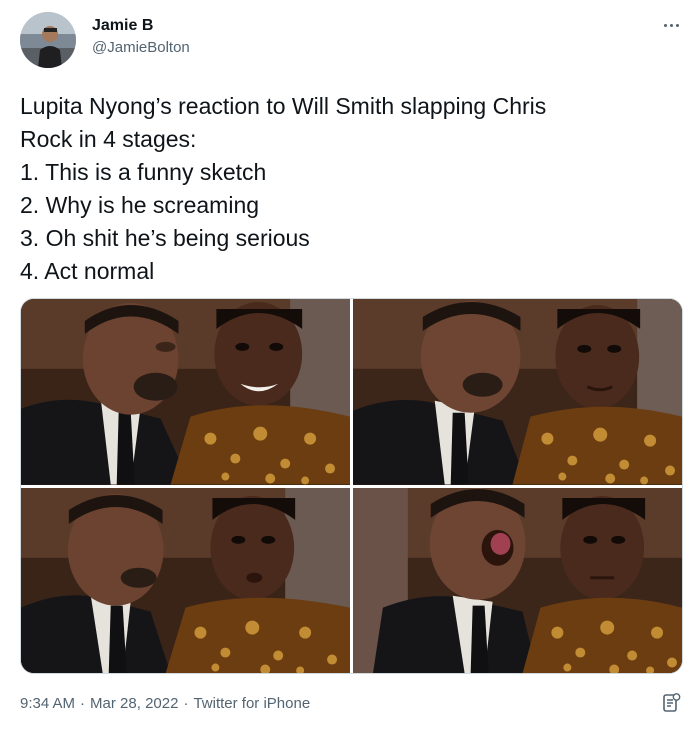 The image size is (700, 731). What do you see at coordinates (134, 704) in the screenshot?
I see `tweet-date: Mar 28, 2022` at bounding box center [134, 704].